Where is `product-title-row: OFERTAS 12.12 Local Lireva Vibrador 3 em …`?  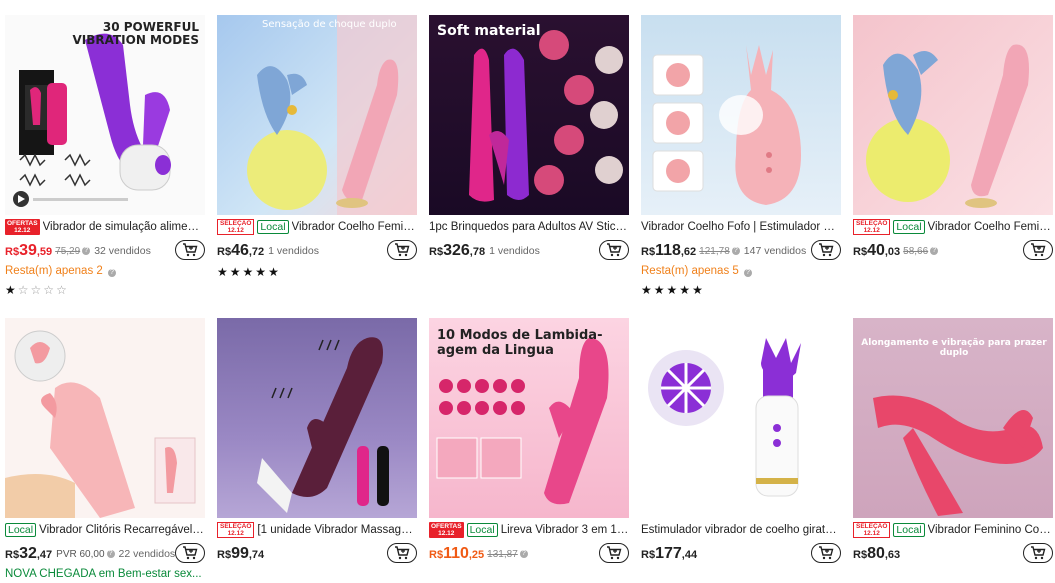
product-title-row: OFERTAS 12.12 Local Lireva Vibrador 3 em … is located at coordinates (529, 530).